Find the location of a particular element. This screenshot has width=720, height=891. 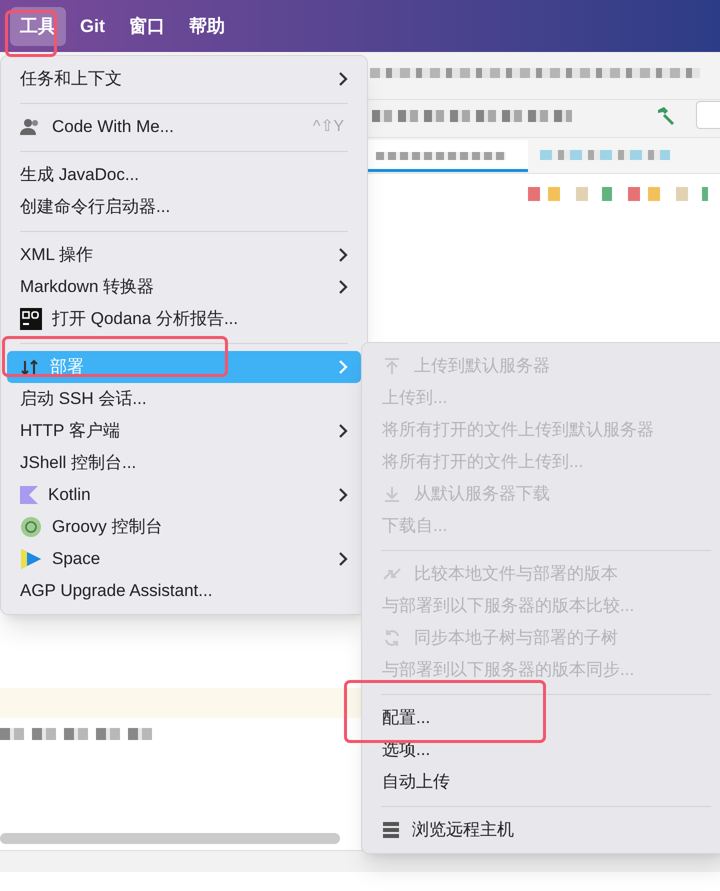

shortcut-hint: ^⇧Y is located at coordinates (328, 127).